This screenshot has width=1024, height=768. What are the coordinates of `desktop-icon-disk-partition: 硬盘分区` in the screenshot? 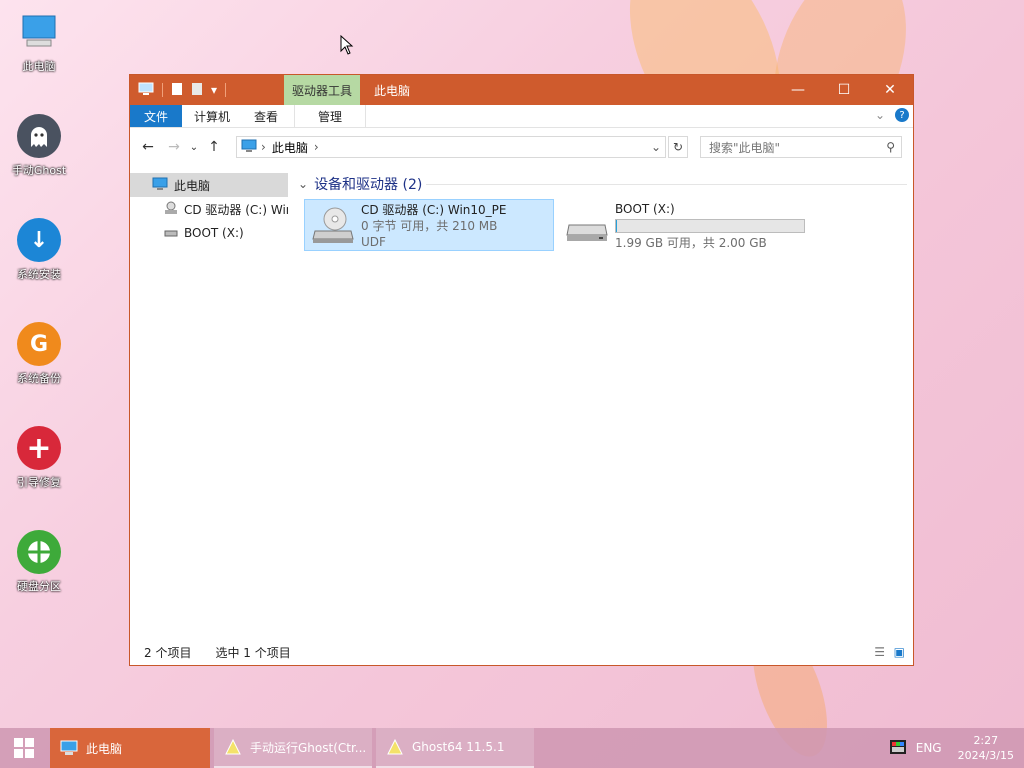 It's located at (39, 562).